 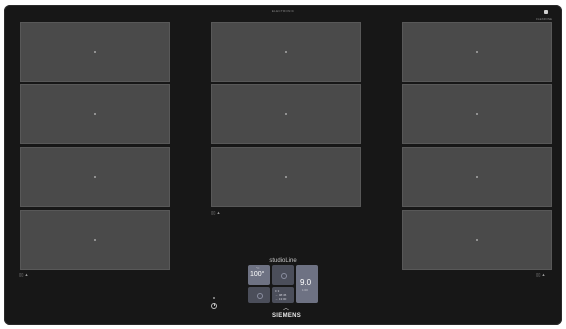 I want to click on function-icon, so click(x=284, y=276).